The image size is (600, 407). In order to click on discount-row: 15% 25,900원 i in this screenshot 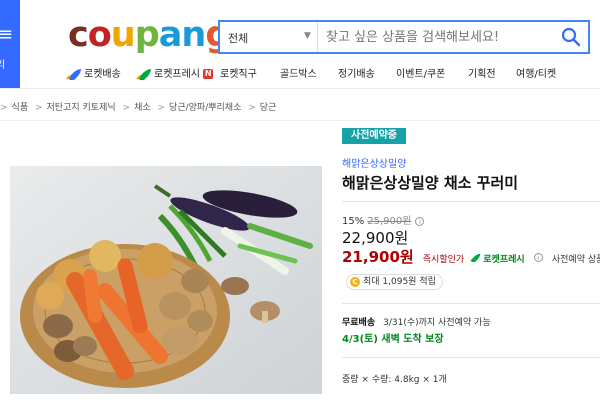, I will do `click(383, 219)`.